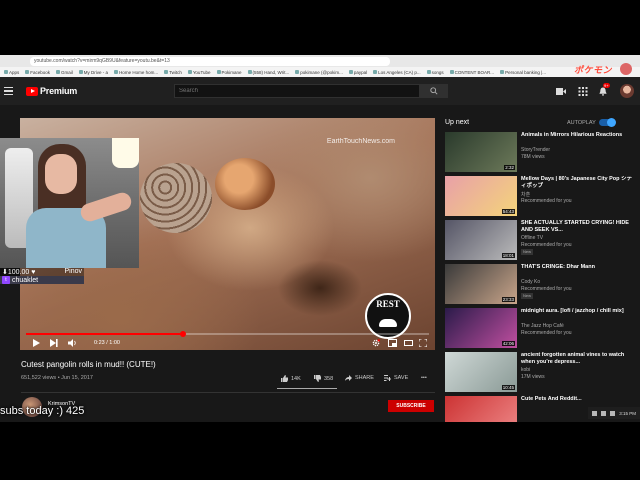  Describe the element at coordinates (607, 122) in the screenshot. I see `autoplay-toggle` at that location.